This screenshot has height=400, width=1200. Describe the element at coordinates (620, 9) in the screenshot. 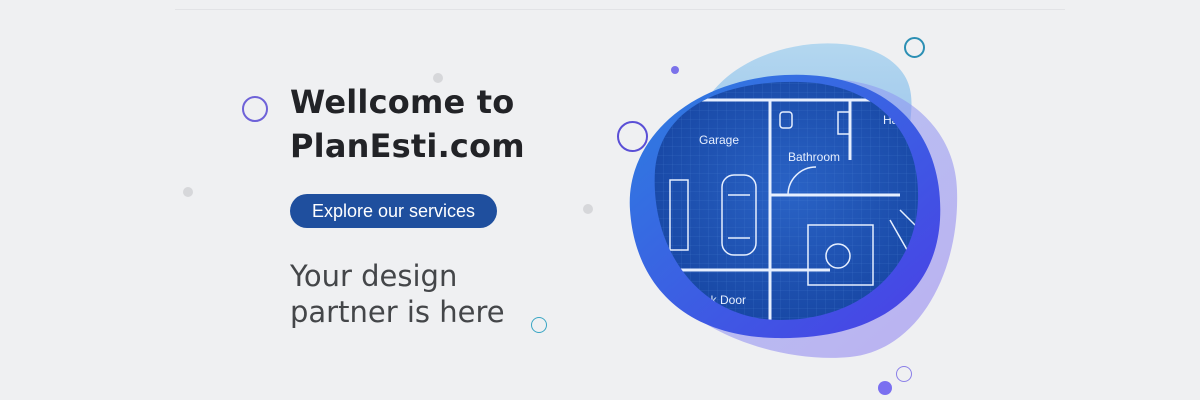

I see `top-divider` at that location.